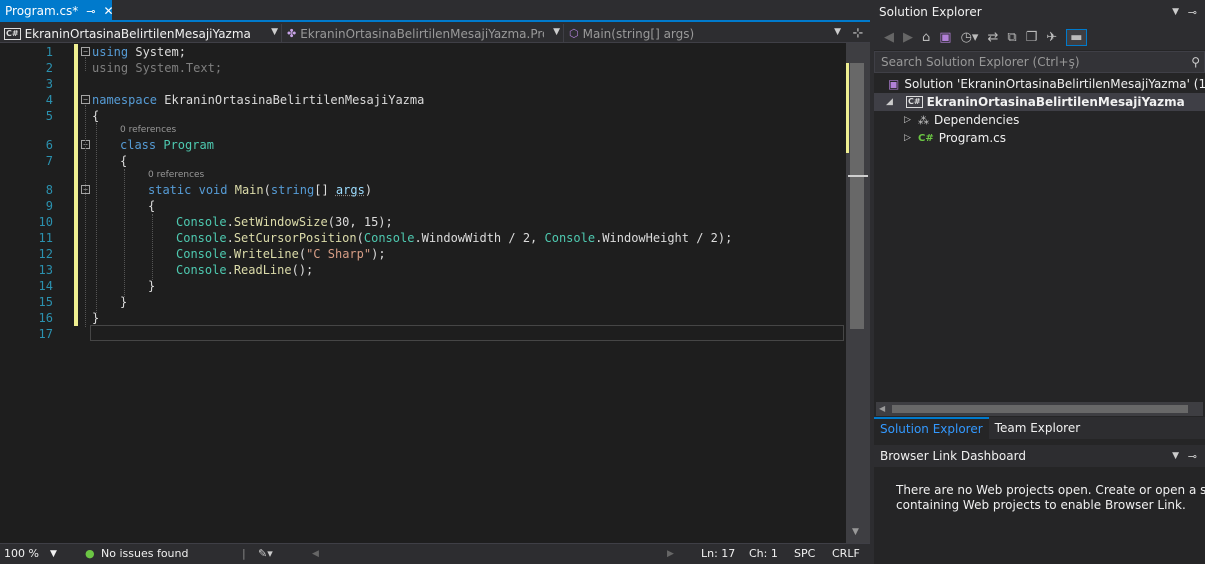 The image size is (1205, 564). What do you see at coordinates (144, 553) in the screenshot?
I see `issues-status: No issues found` at bounding box center [144, 553].